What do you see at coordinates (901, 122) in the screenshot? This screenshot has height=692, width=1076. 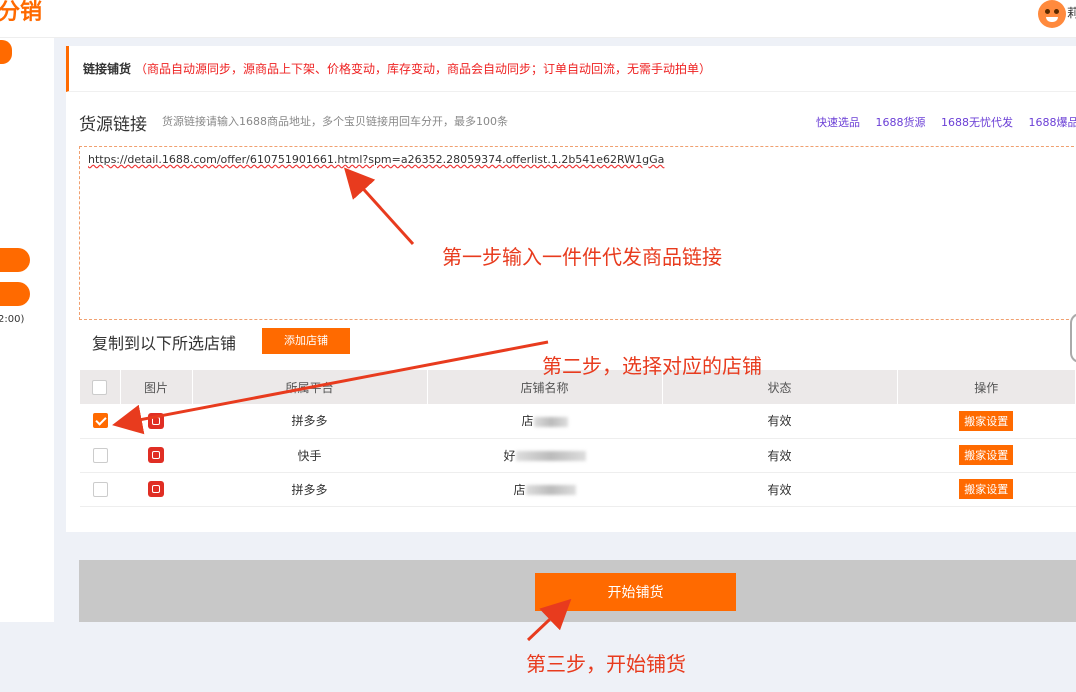 I see `link-1688-source: 1688货源` at bounding box center [901, 122].